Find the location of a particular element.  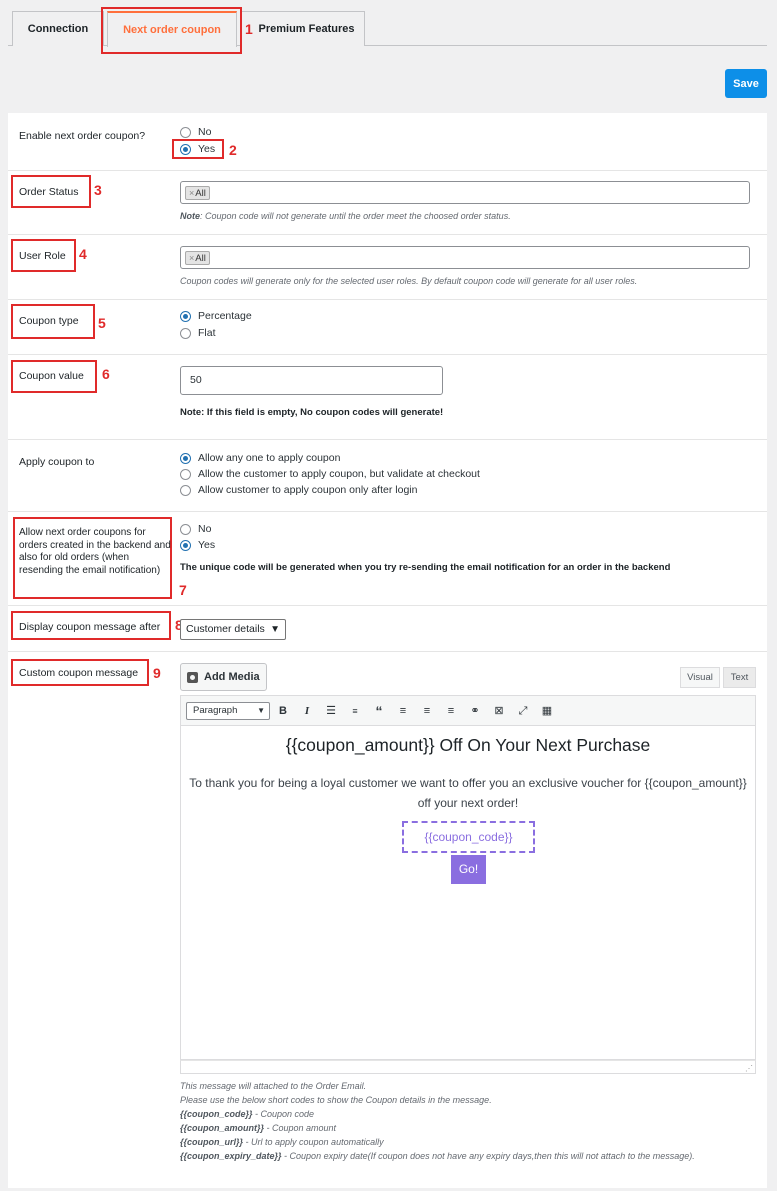

save-button: Save is located at coordinates (746, 83).